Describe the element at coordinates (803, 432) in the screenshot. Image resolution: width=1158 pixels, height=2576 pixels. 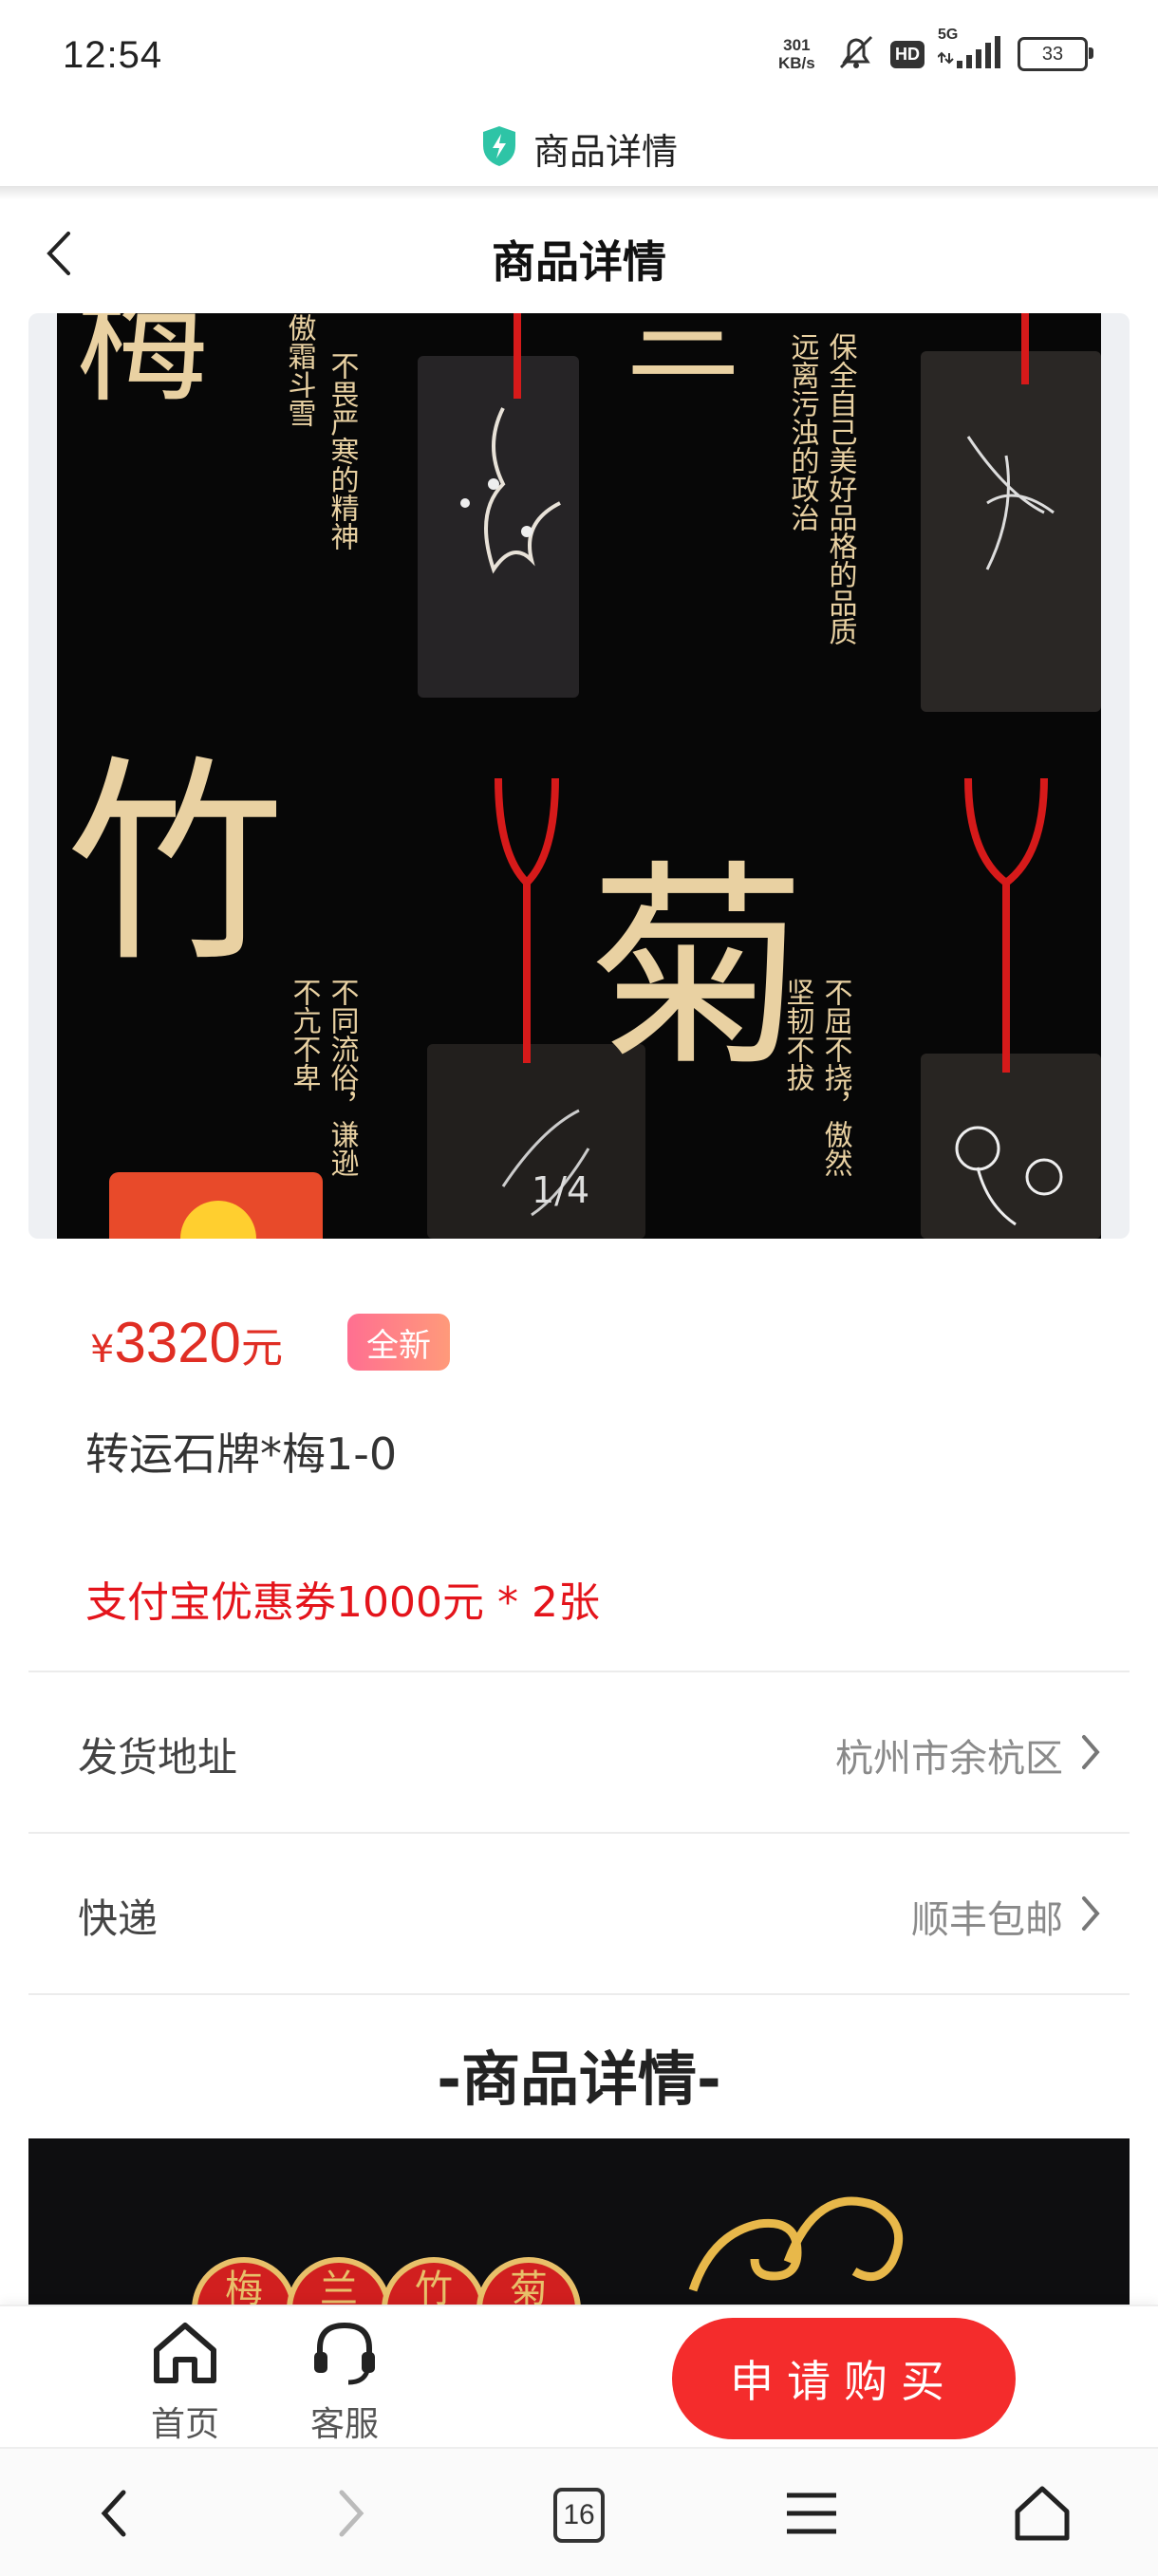
I see `svg-text: 远离污浊的政治` at that location.